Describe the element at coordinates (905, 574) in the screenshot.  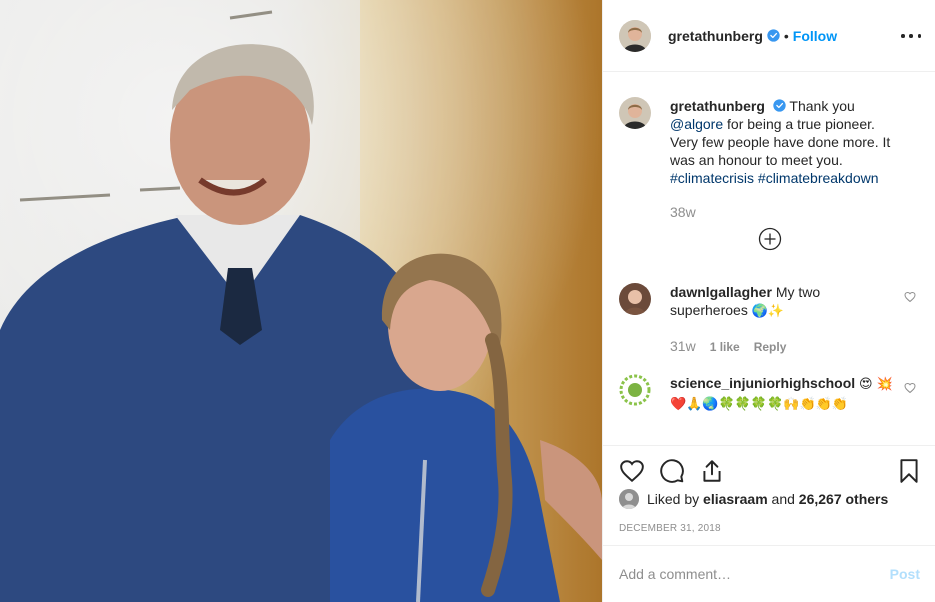
I see `post-comment-button: Post` at that location.